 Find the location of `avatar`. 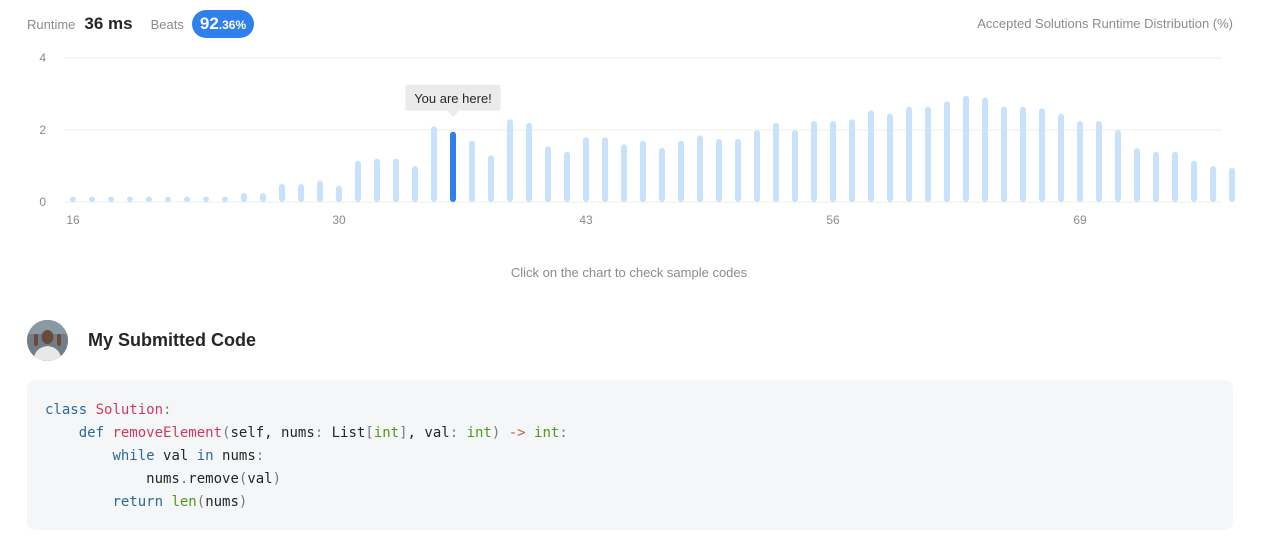

avatar is located at coordinates (47, 340).